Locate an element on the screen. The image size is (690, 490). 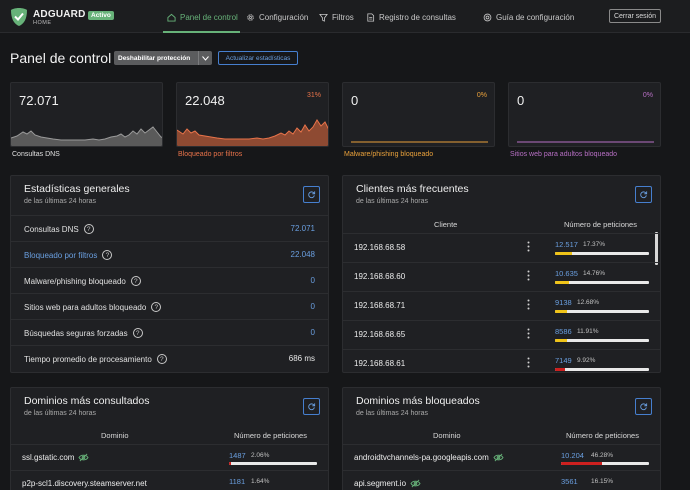
lifebuoy-icon is located at coordinates (487, 17).